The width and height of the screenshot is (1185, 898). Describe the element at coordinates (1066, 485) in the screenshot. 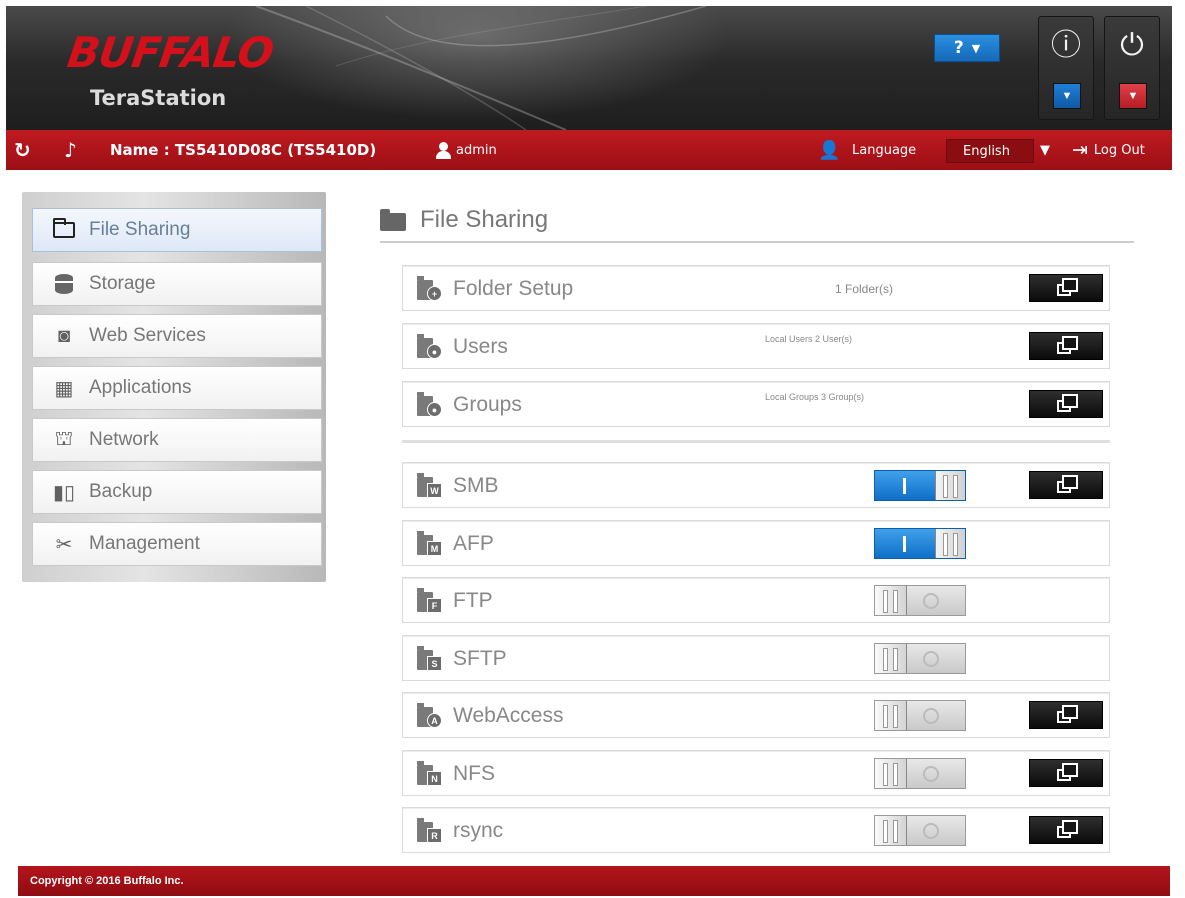

I see `smb-open-button` at that location.